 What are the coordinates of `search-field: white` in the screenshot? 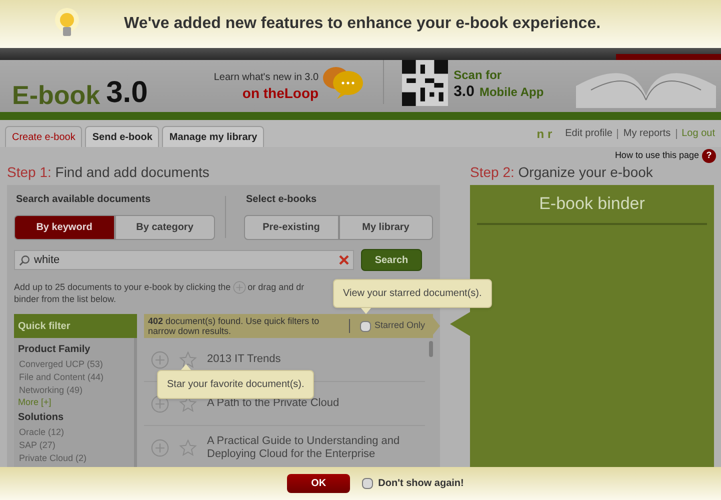 It's located at (184, 260).